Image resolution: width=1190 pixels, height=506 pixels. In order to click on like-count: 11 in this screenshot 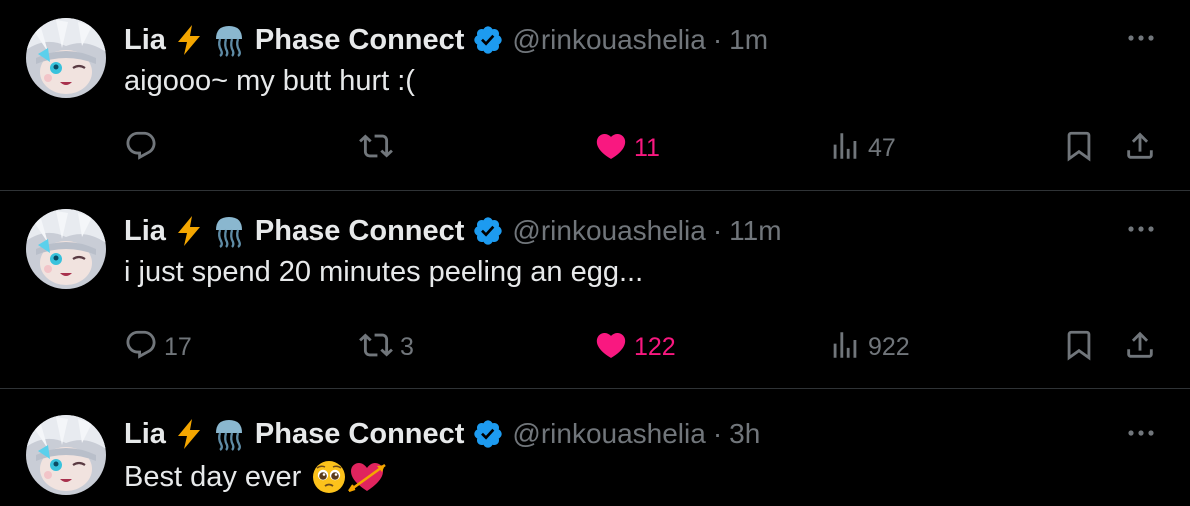, I will do `click(647, 147)`.